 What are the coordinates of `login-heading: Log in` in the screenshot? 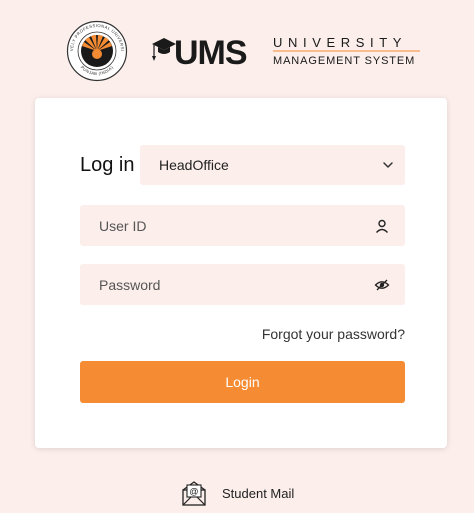 It's located at (107, 165).